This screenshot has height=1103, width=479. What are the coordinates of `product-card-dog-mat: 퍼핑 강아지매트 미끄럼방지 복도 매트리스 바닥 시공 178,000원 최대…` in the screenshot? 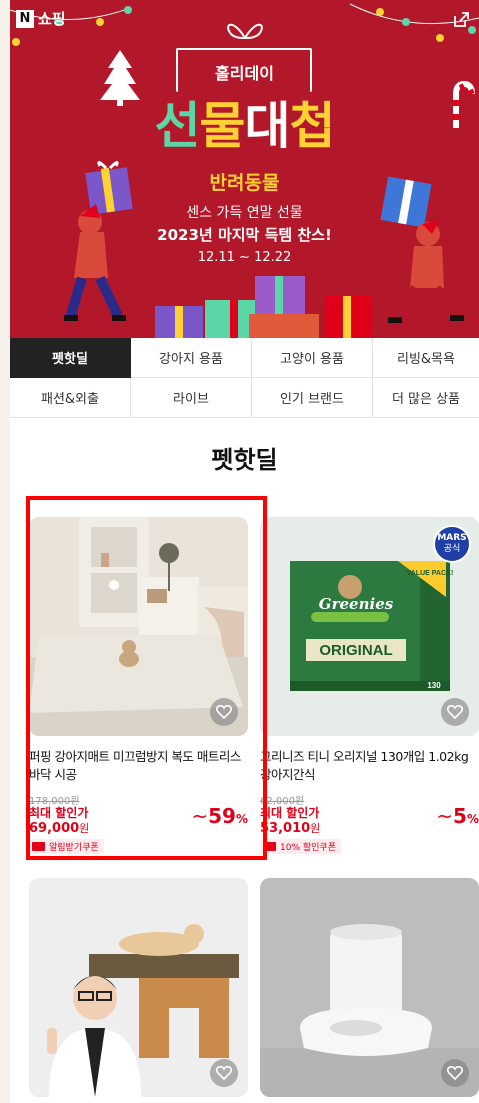 It's located at (138, 685).